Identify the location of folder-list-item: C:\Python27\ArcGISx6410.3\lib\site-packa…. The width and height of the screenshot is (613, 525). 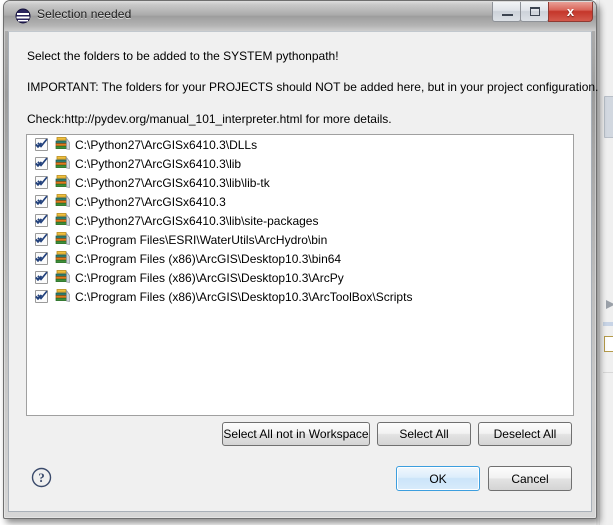
(300, 220).